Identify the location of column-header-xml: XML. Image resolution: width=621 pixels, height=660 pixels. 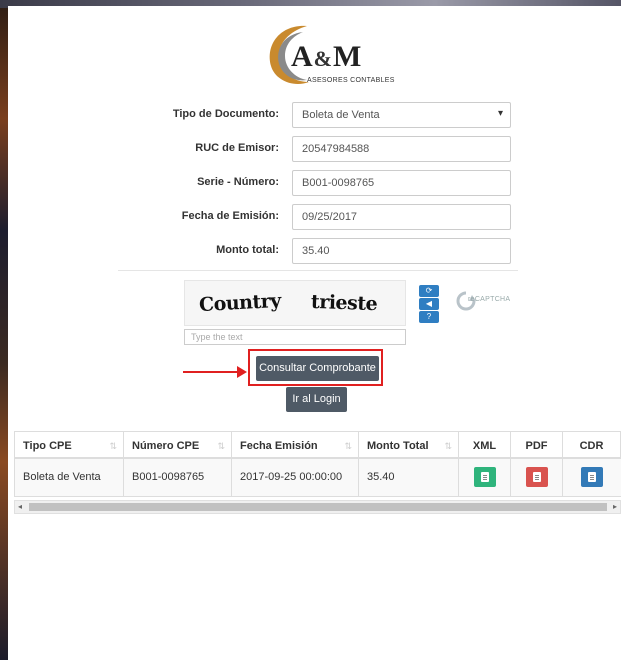
(485, 444).